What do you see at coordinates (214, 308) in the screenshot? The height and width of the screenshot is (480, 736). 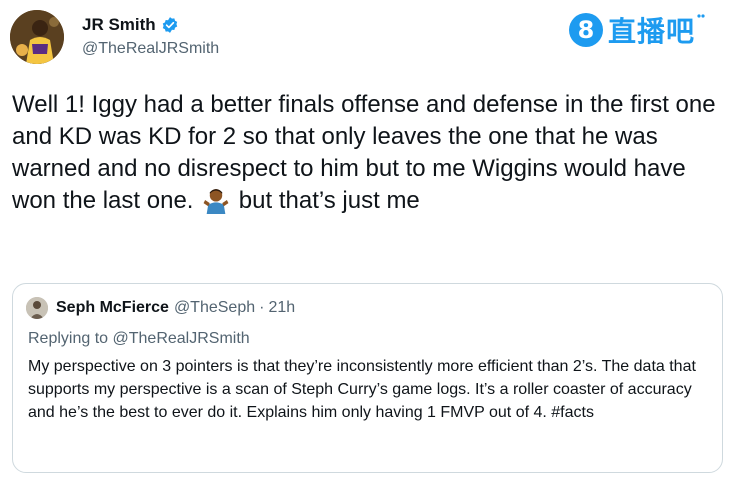 I see `quoted-author-handle: @TheSeph` at bounding box center [214, 308].